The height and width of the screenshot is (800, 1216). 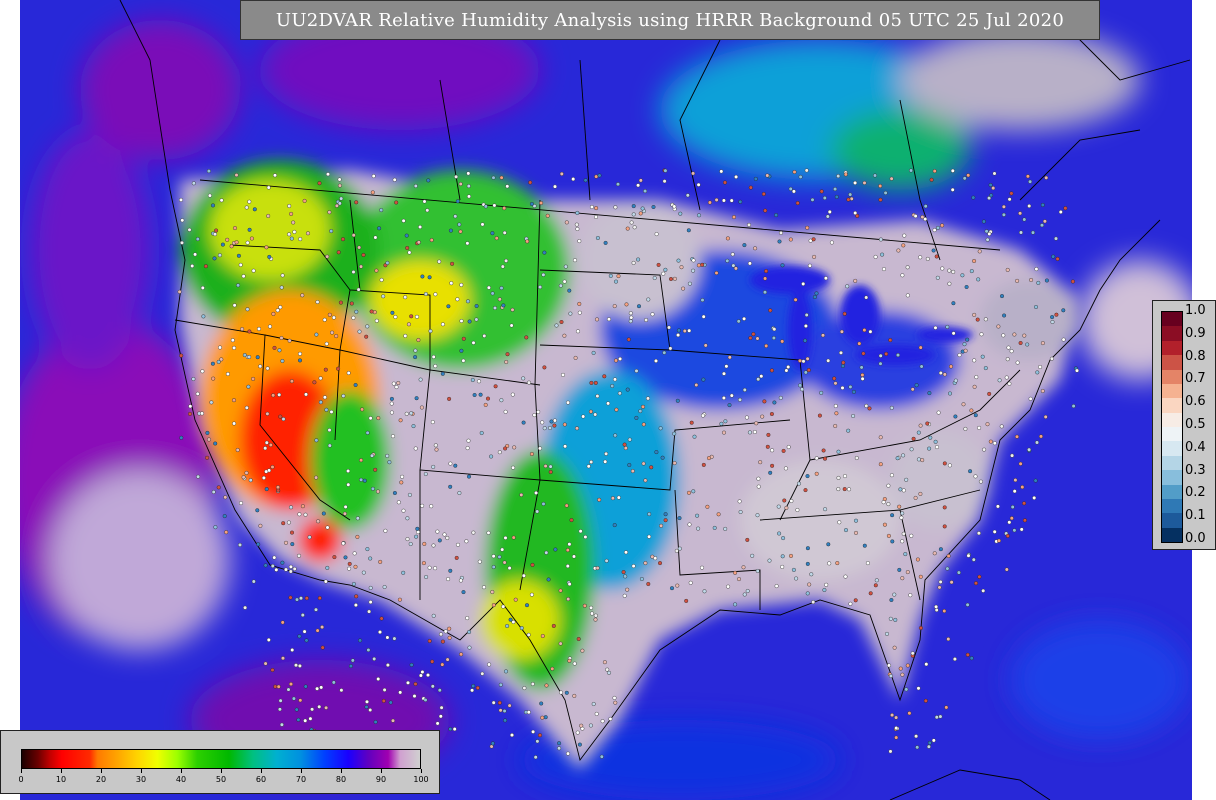 What do you see at coordinates (421, 779) in the screenshot?
I see `rh-colorbar-tick-label: 100` at bounding box center [421, 779].